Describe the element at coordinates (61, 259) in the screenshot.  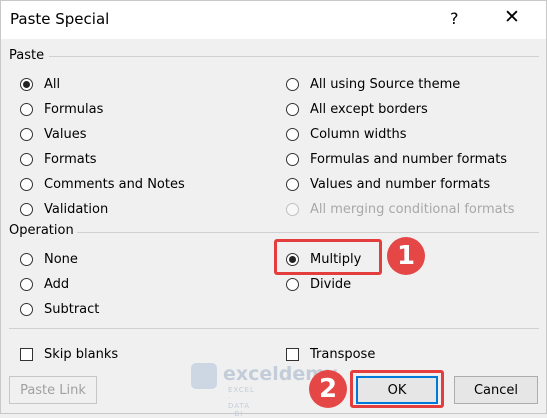
I see `option-label: None` at that location.